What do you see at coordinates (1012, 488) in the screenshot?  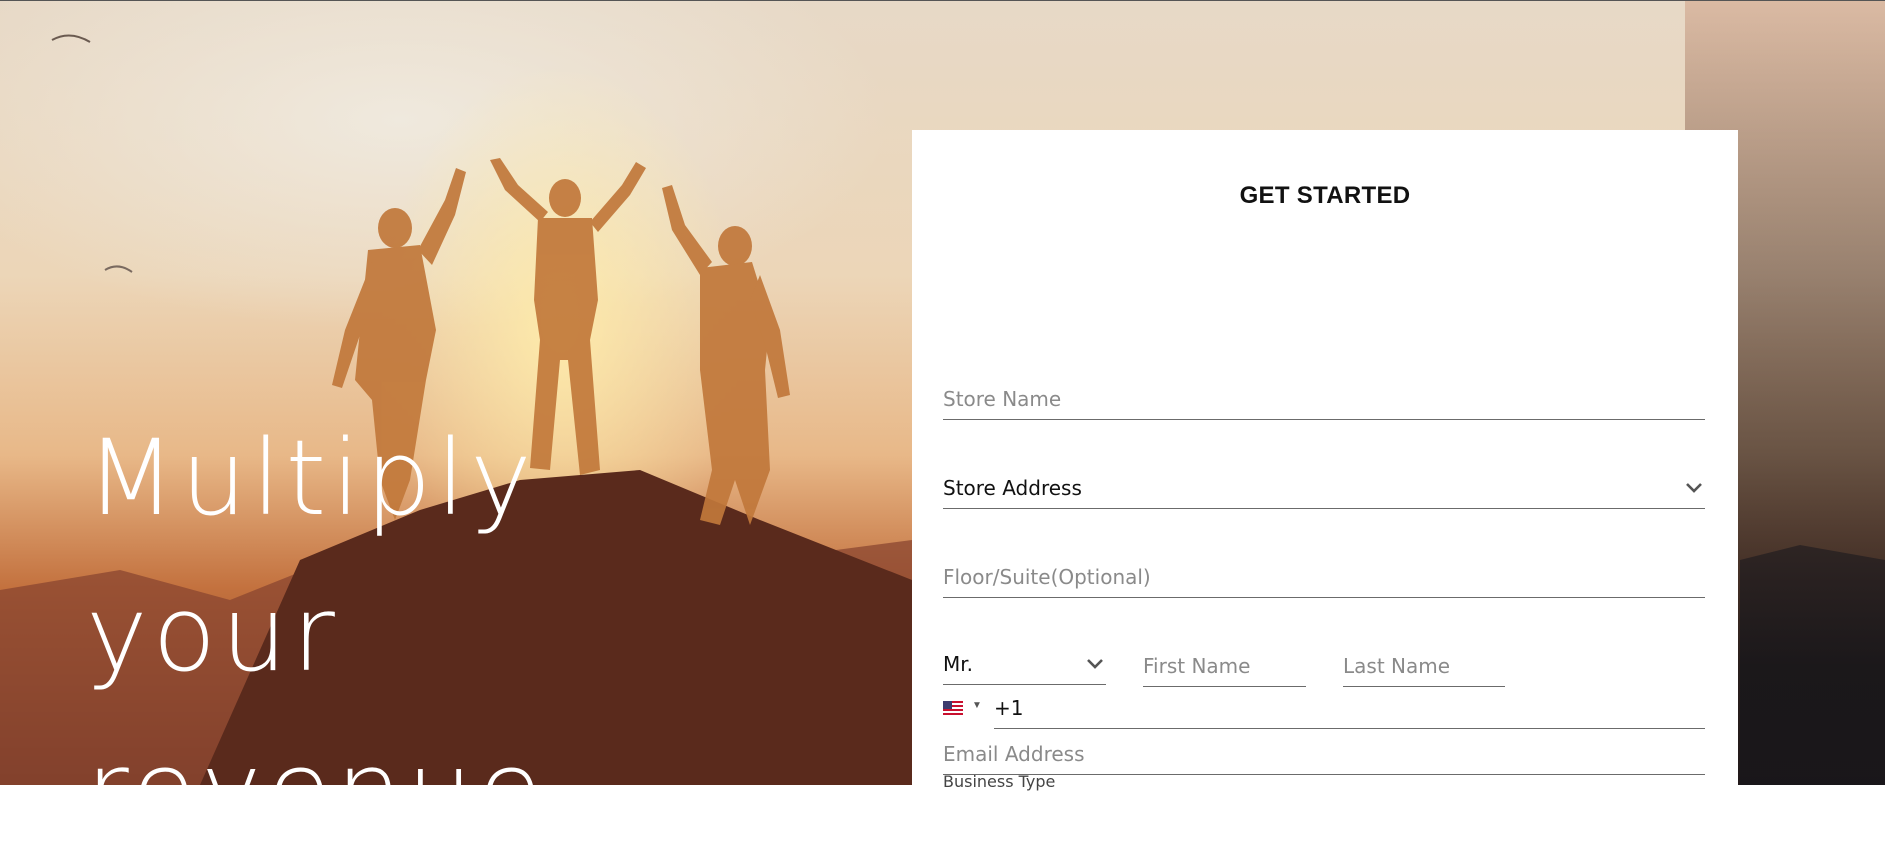 I see `store-address-value: Store Address` at bounding box center [1012, 488].